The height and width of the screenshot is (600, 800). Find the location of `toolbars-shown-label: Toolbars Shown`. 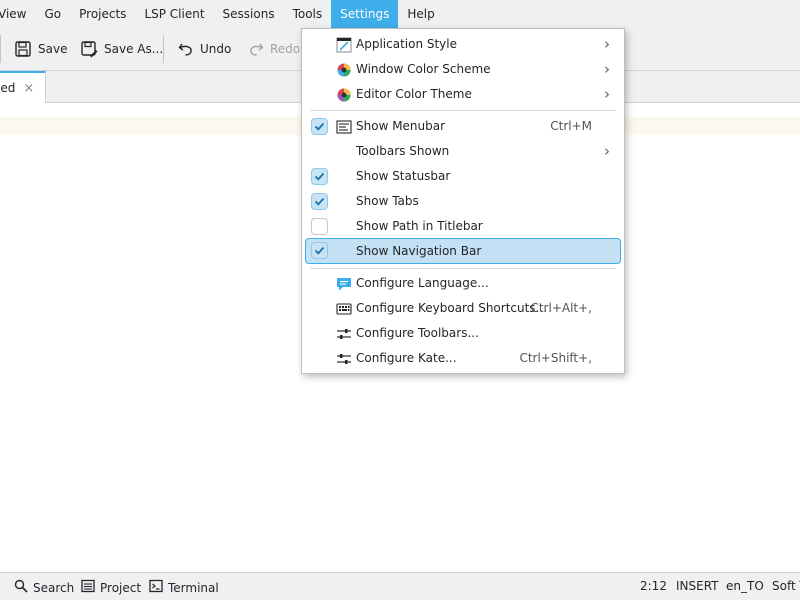

toolbars-shown-label: Toolbars Shown is located at coordinates (403, 151).